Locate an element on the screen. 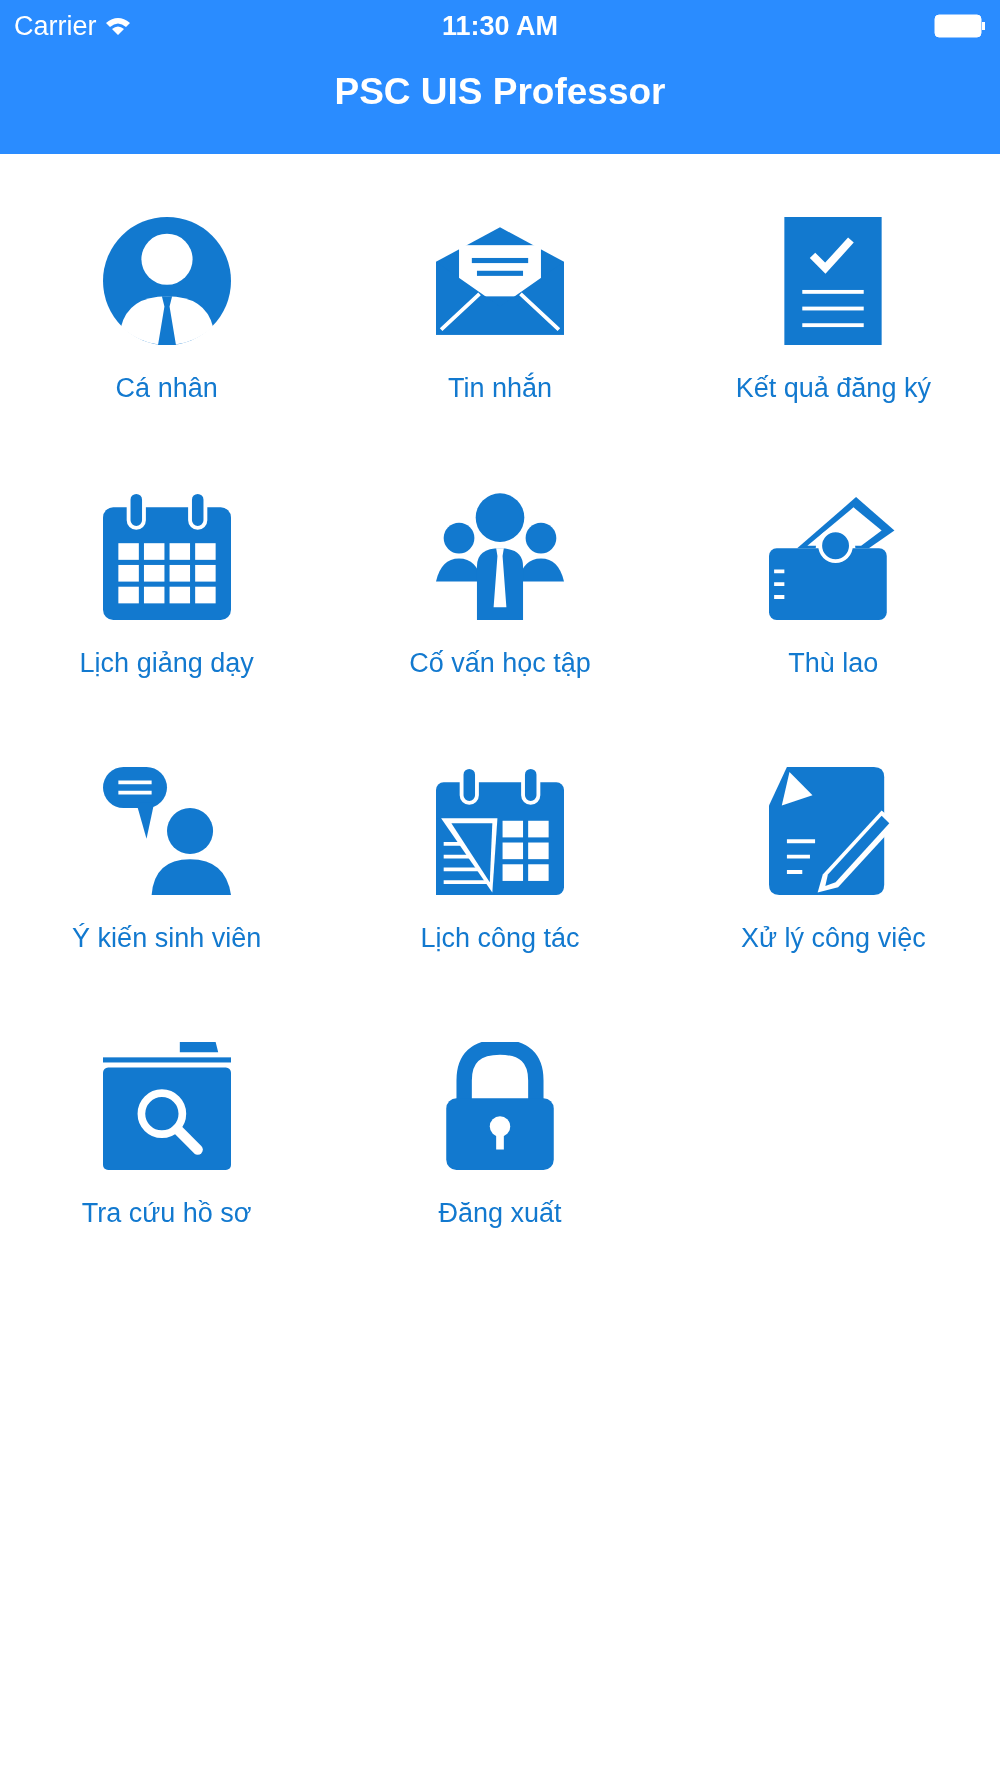 This screenshot has width=1000, height=1778. clock-time: 11:30 AM is located at coordinates (500, 25).